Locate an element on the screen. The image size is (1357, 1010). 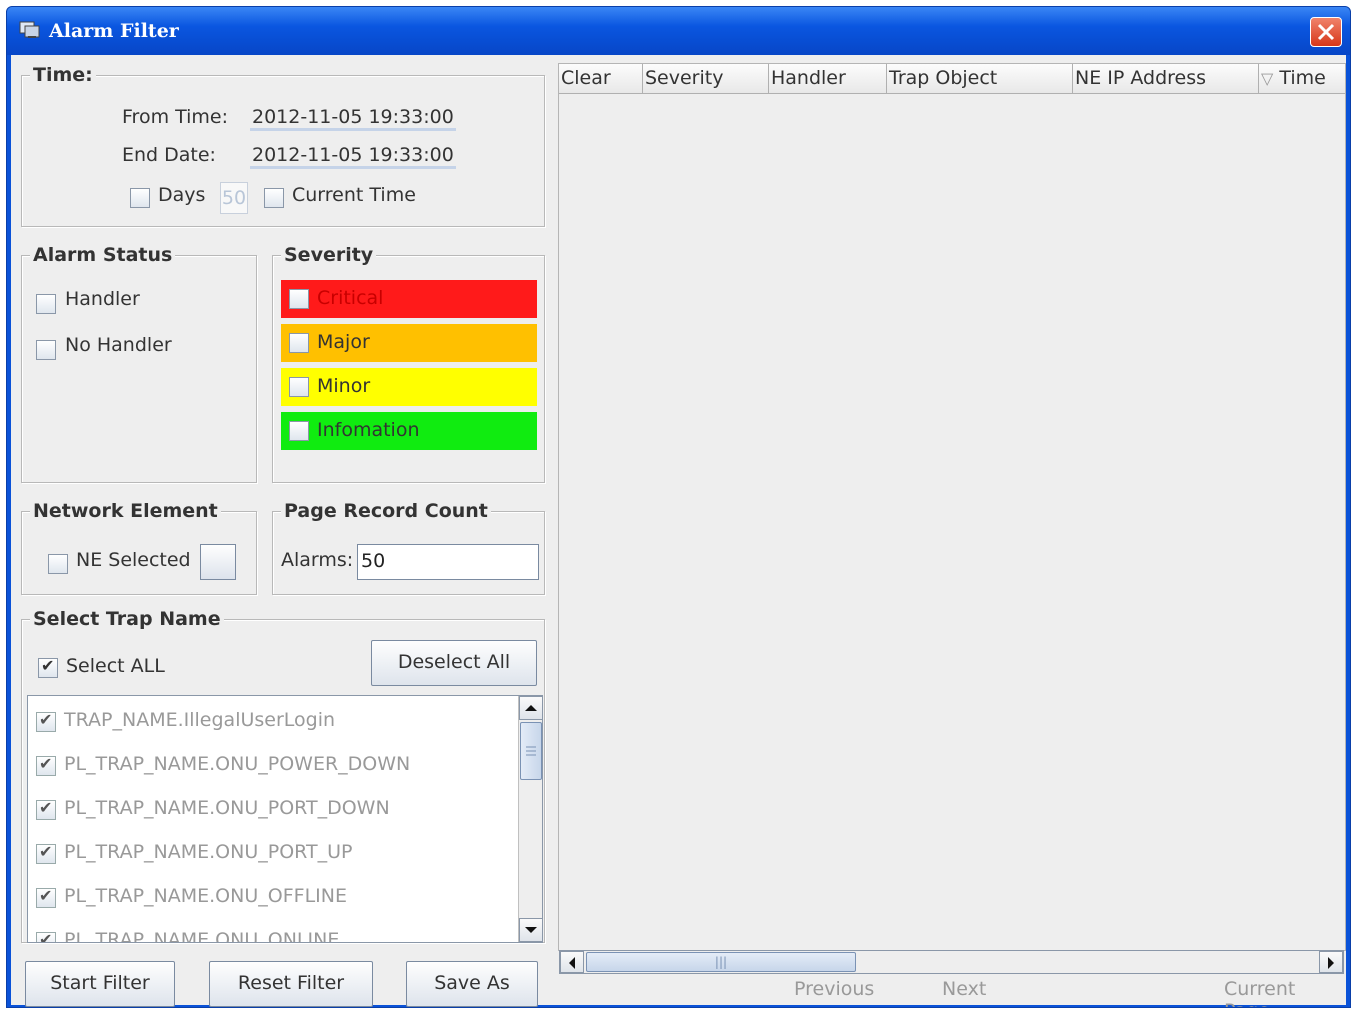
list-item-label: PL_TRAP_NAME.ONU_OFFLINE is located at coordinates (205, 896).